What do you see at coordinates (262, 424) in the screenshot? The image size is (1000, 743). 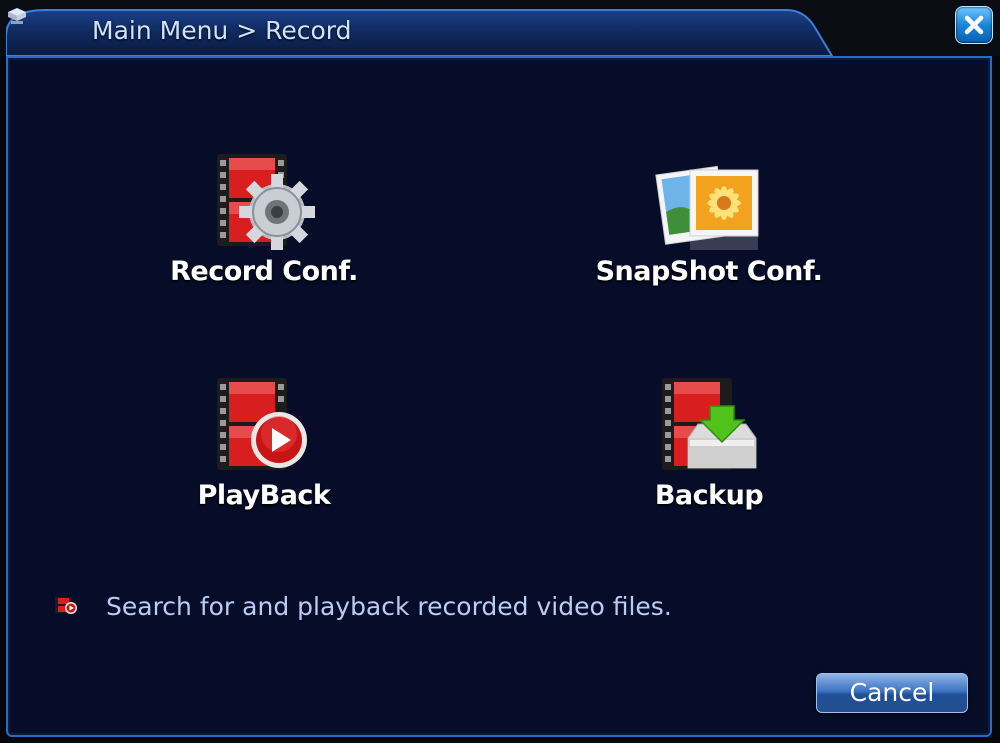 I see `film-play-icon` at bounding box center [262, 424].